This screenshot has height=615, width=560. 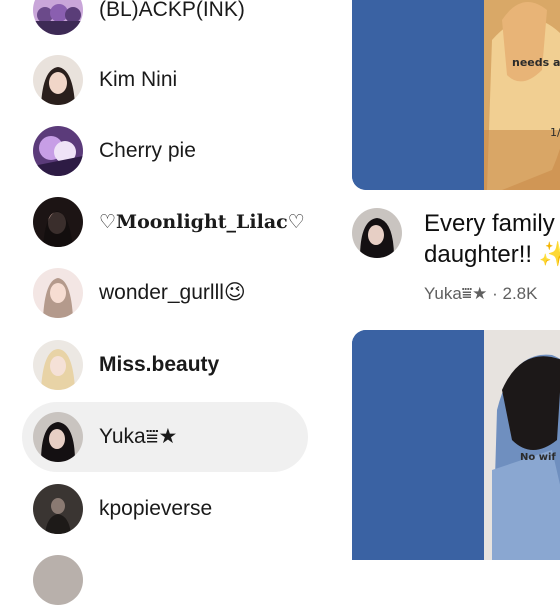 I want to click on video-title: Every family daughter!! ✨, so click(x=492, y=239).